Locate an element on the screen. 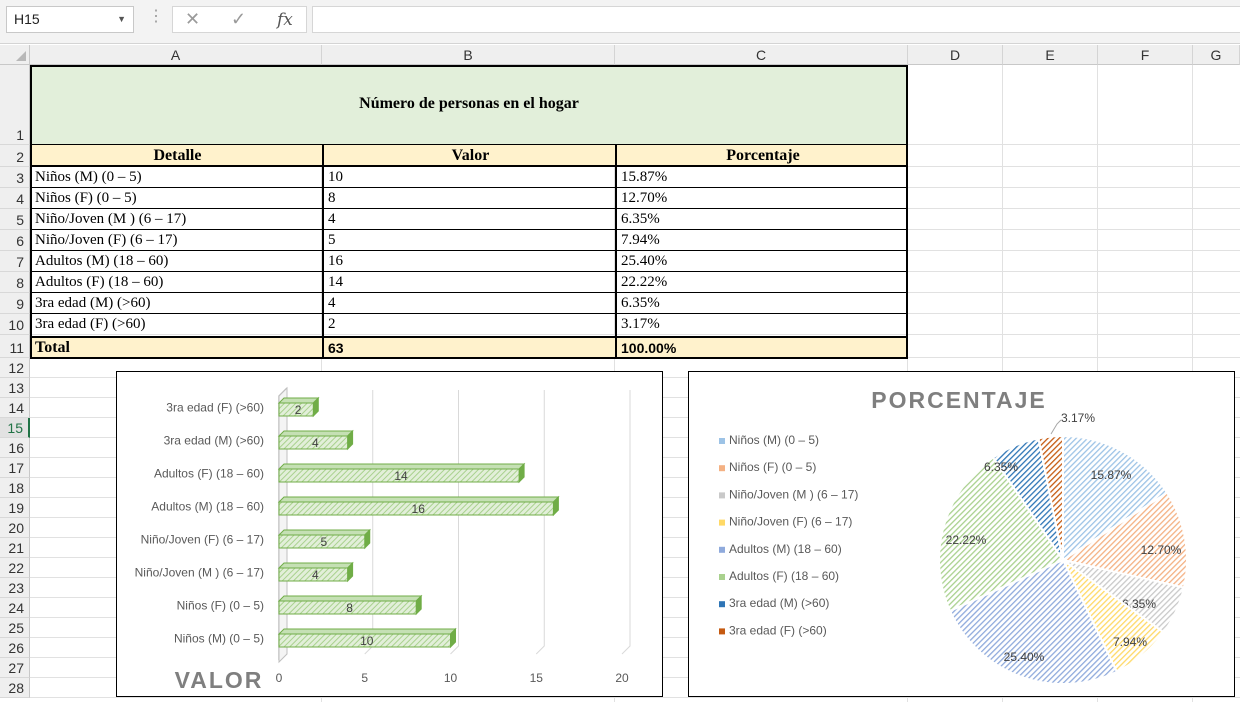 Image resolution: width=1240 pixels, height=702 pixels. pie-value-label: 6.35% is located at coordinates (1001, 467).